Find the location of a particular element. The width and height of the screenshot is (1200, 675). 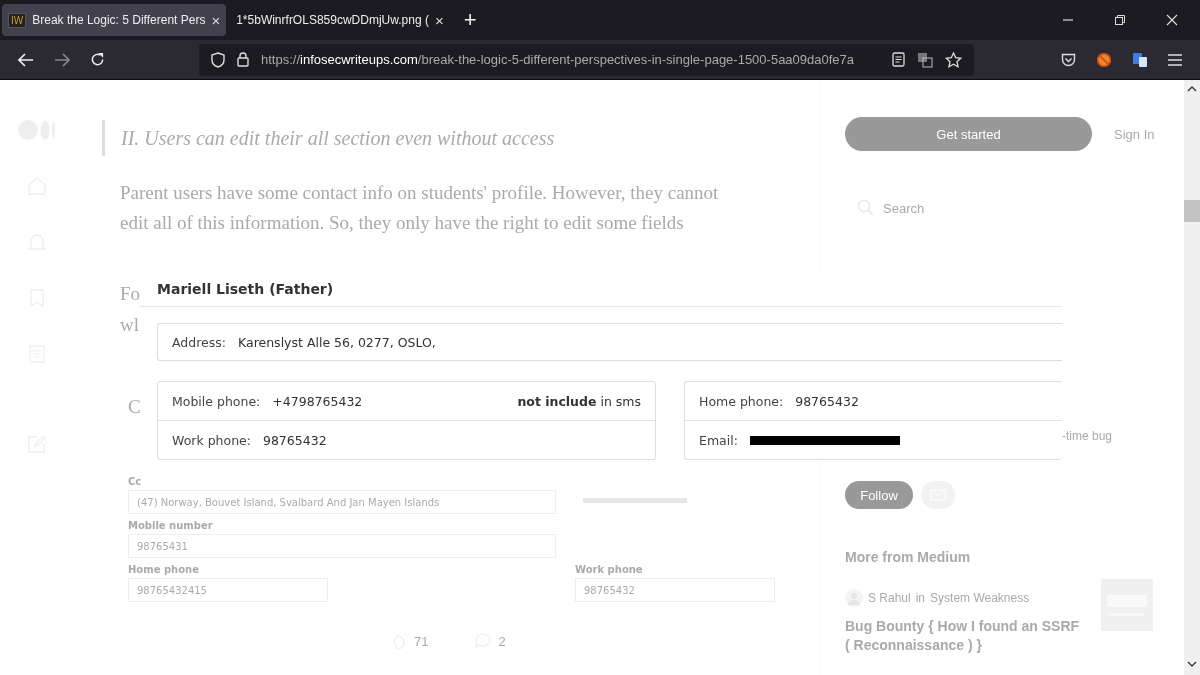

star-icon is located at coordinates (953, 59).